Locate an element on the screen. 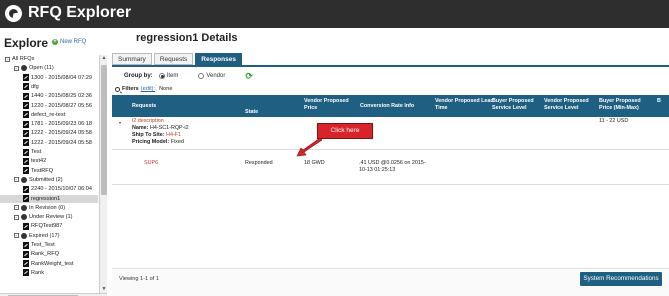 This screenshot has height=296, width=669. tree-item: defect_re-test is located at coordinates (49, 115).